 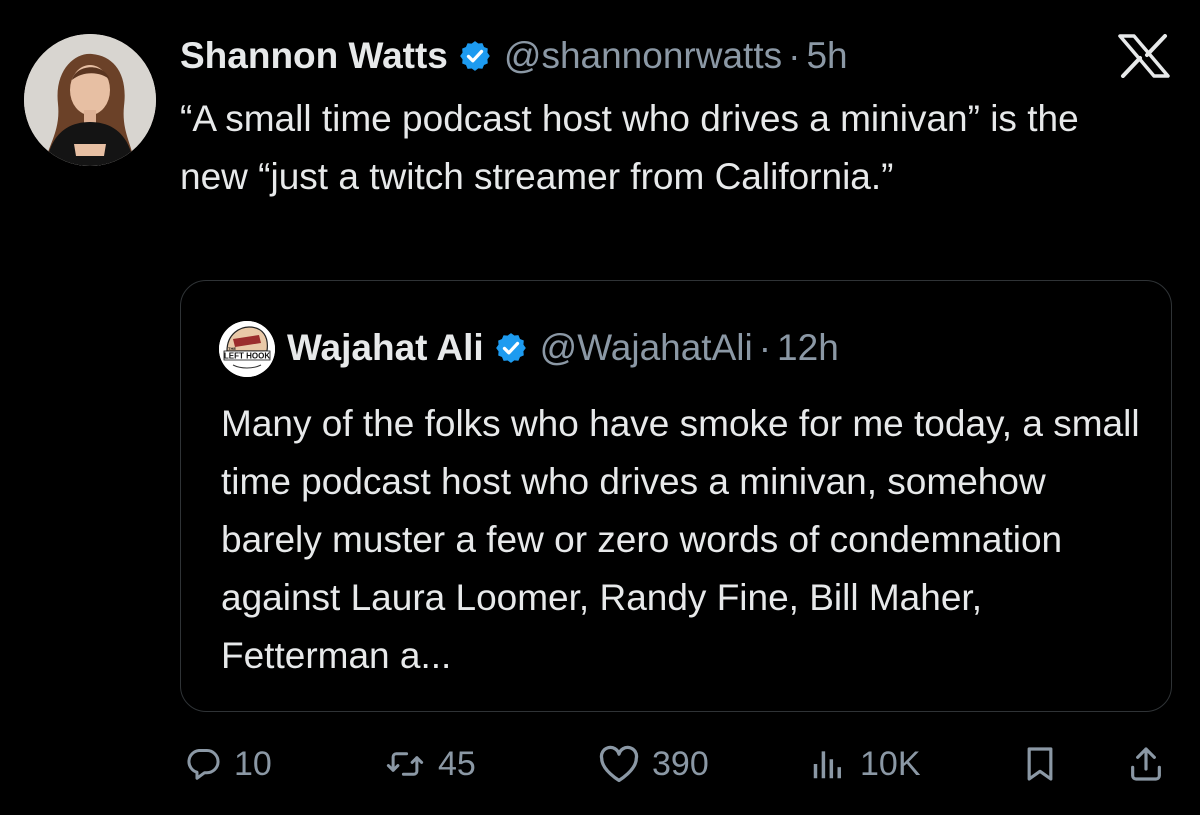 What do you see at coordinates (1146, 764) in the screenshot?
I see `share-icon` at bounding box center [1146, 764].